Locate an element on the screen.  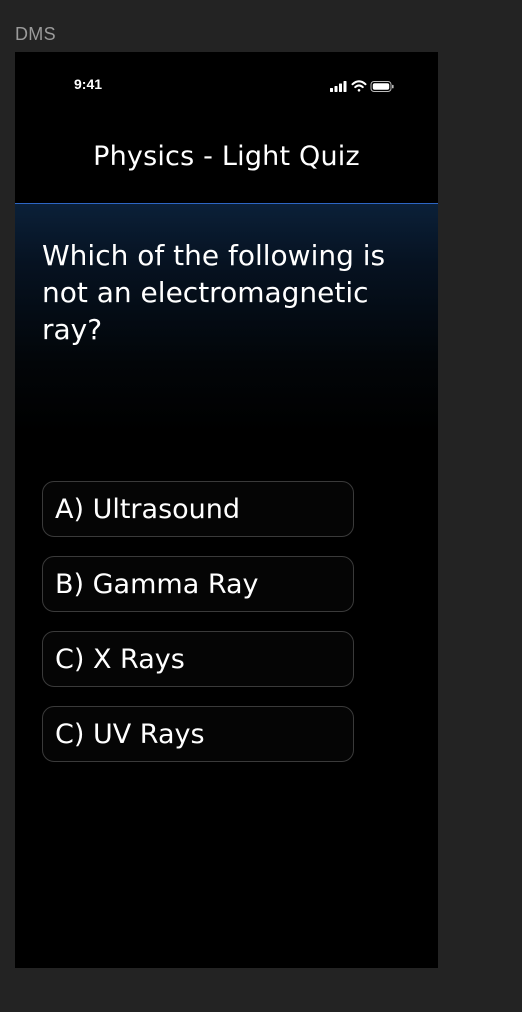
wifi-icon is located at coordinates (359, 86).